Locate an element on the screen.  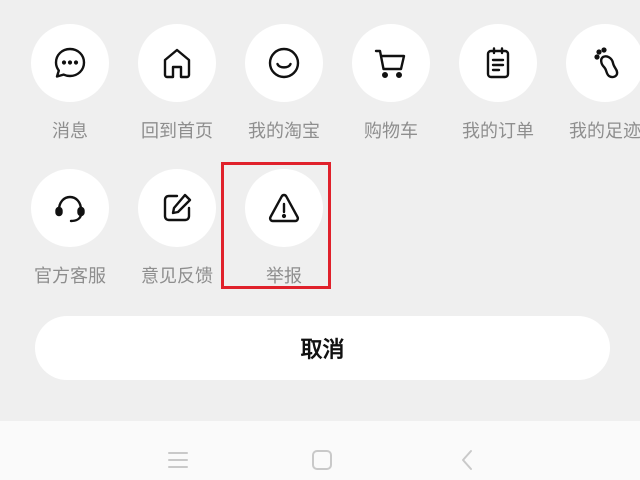
menu-item-cart: 购物车 is located at coordinates (393, 84).